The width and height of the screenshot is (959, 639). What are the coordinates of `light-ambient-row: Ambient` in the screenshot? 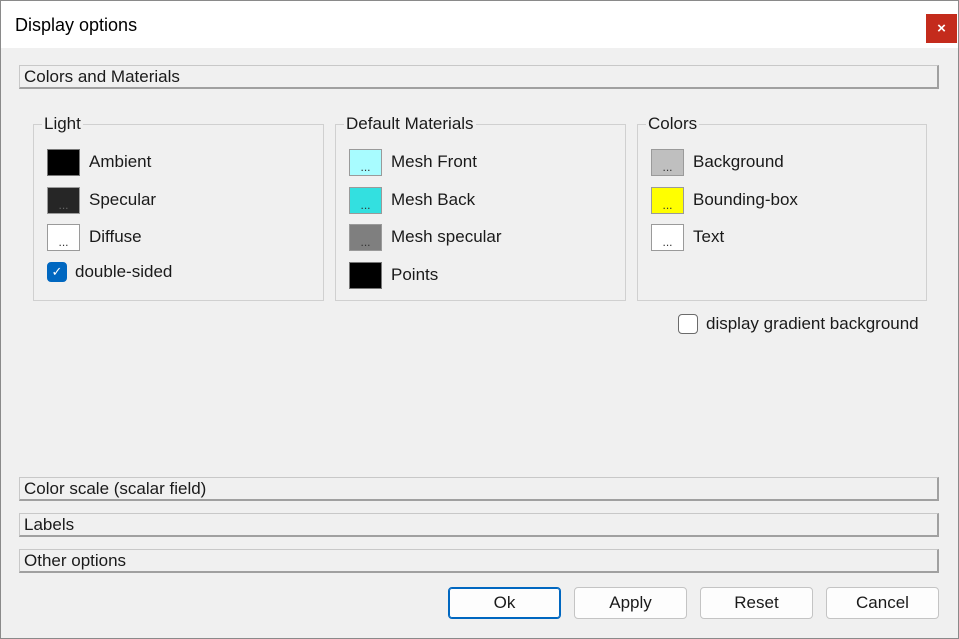 It's located at (99, 162).